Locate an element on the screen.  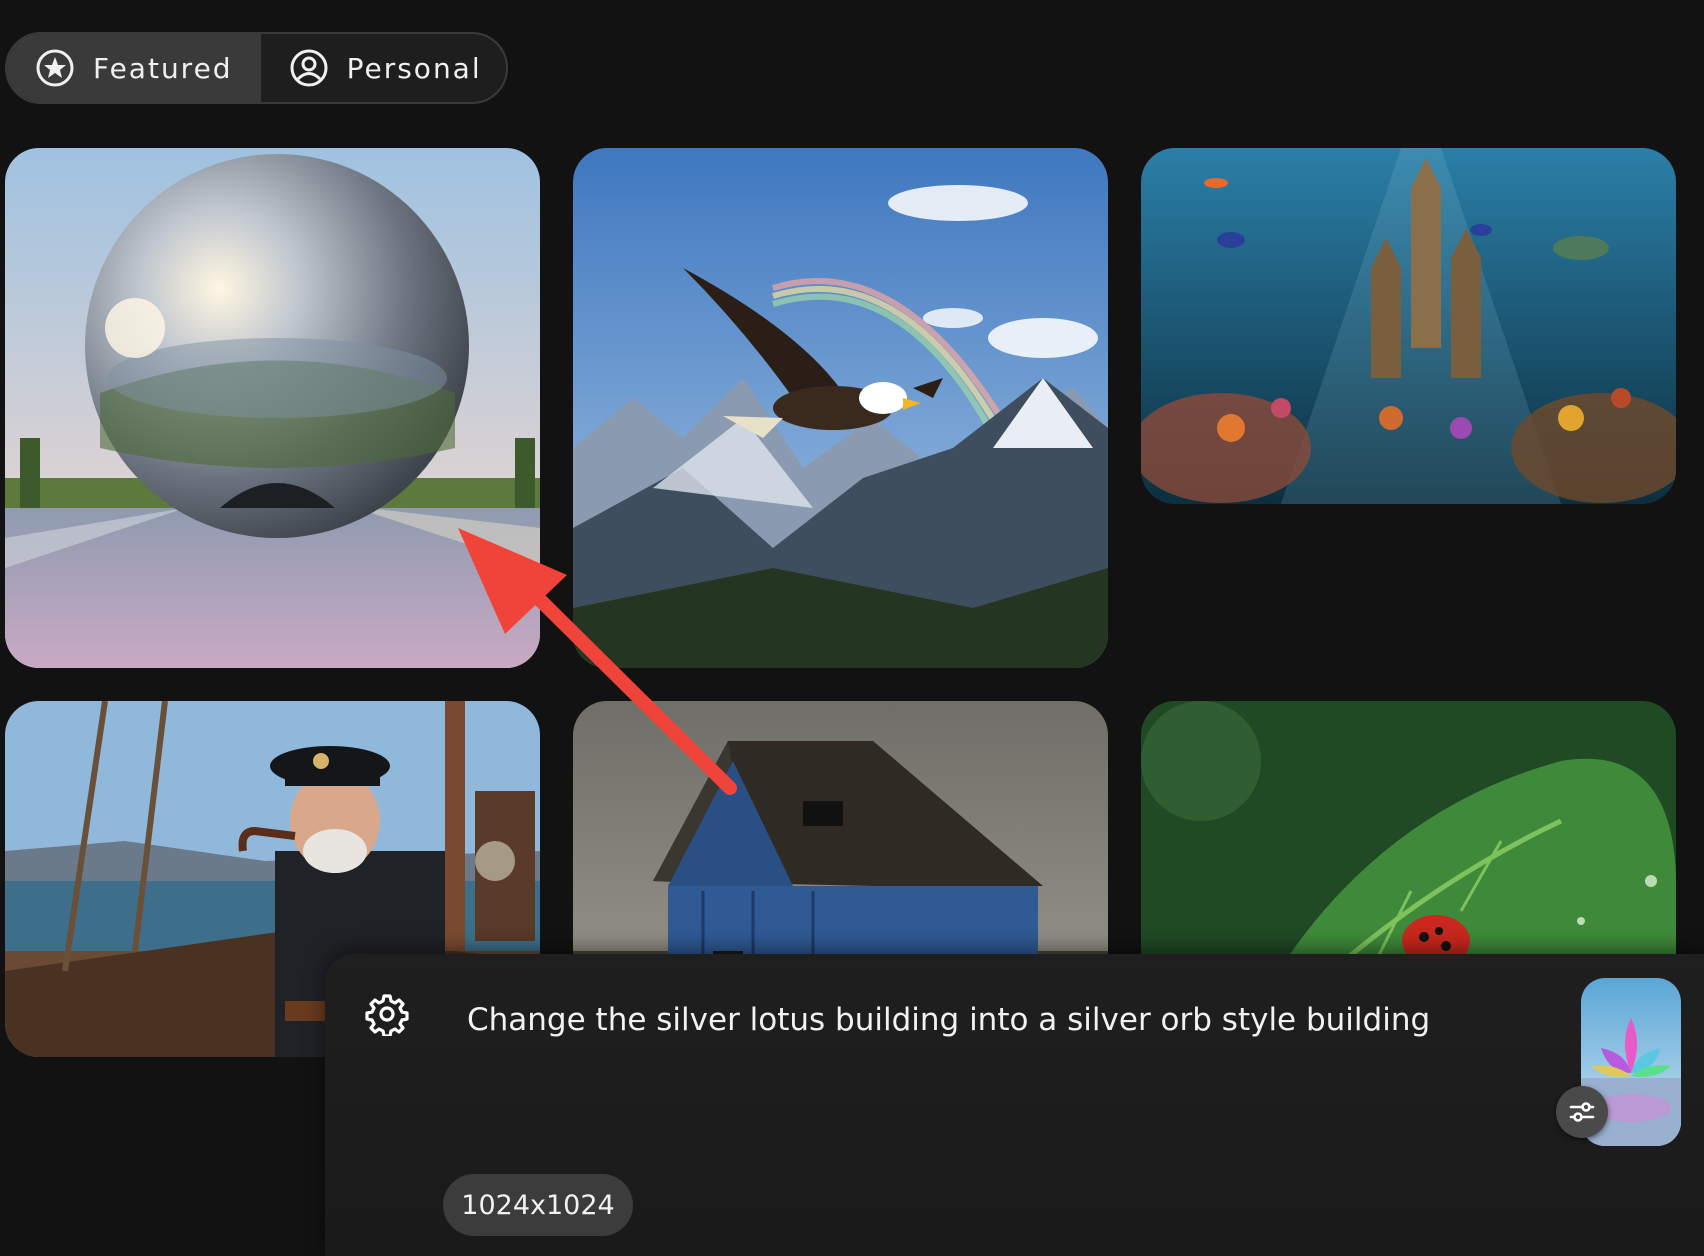
tab-personal-label: Personal is located at coordinates (414, 68).